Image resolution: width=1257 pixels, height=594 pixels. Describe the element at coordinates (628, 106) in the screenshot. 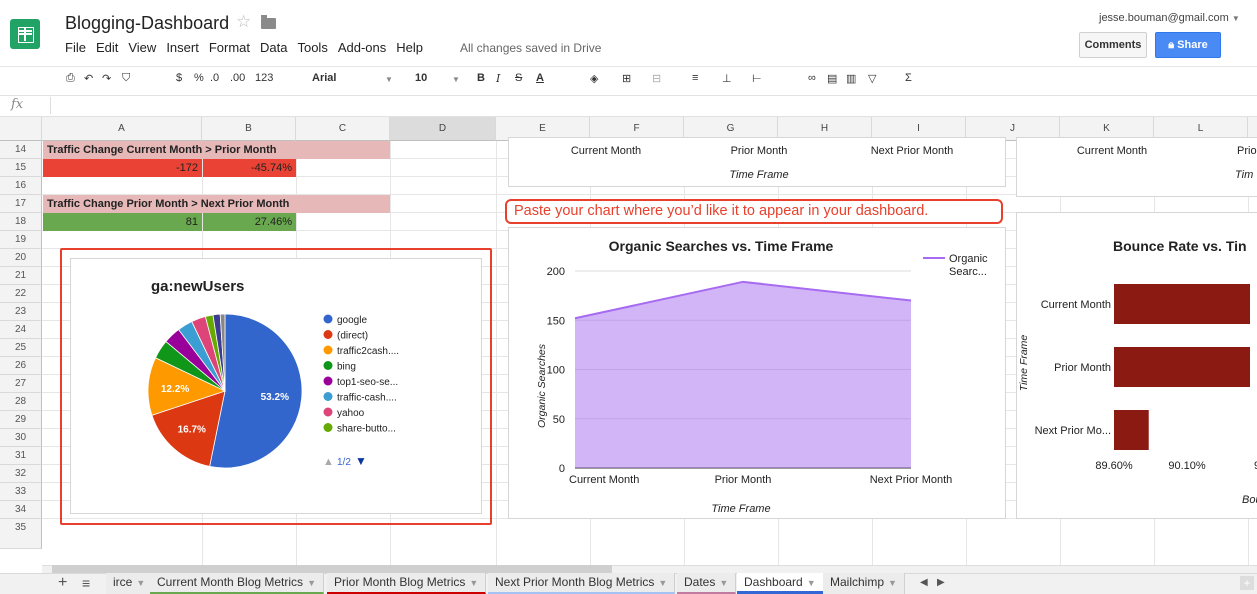

I see `formula-bar` at that location.